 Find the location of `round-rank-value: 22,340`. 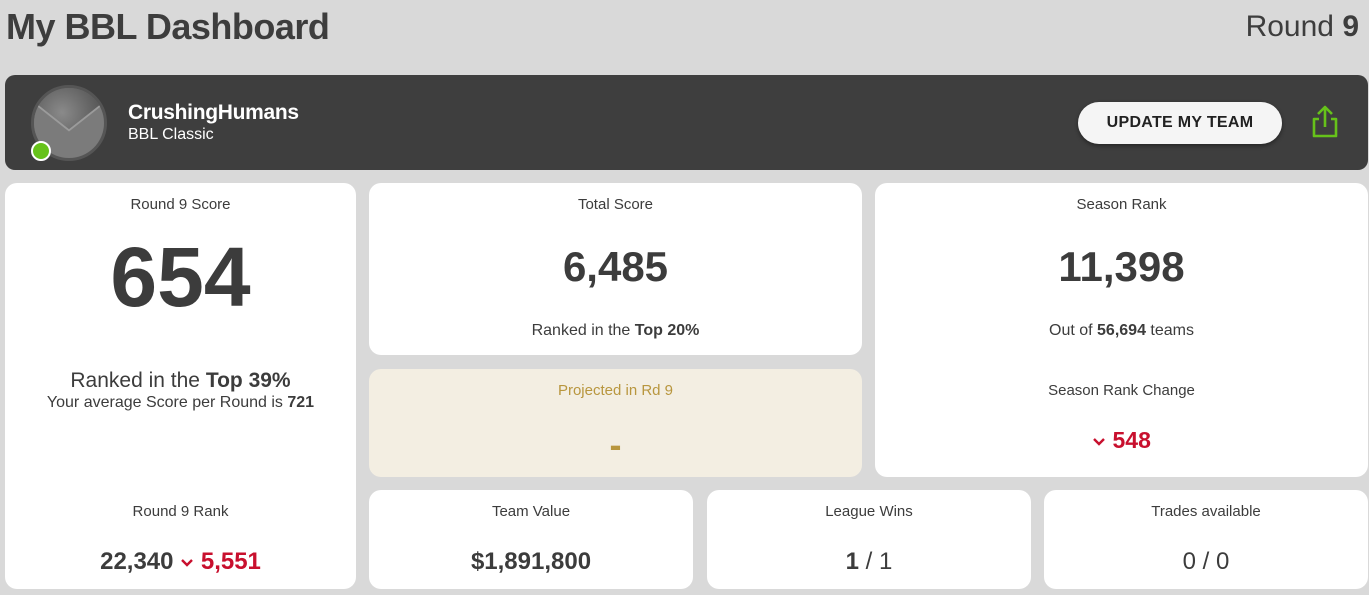

round-rank-value: 22,340 is located at coordinates (137, 561).